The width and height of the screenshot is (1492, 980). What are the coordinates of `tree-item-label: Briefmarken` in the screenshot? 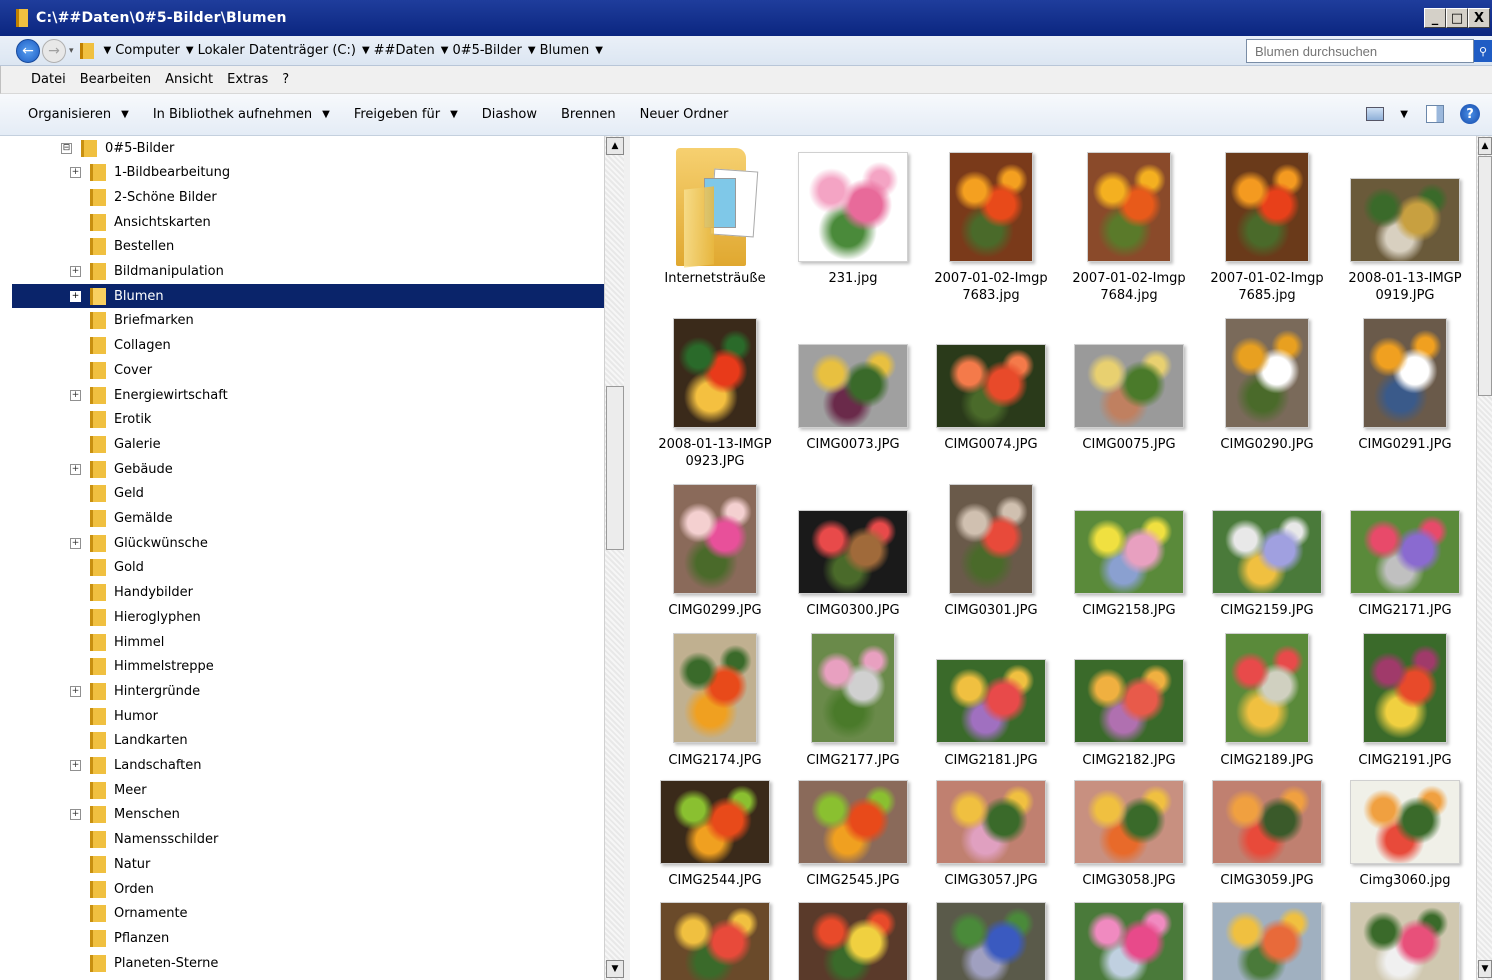 It's located at (154, 321).